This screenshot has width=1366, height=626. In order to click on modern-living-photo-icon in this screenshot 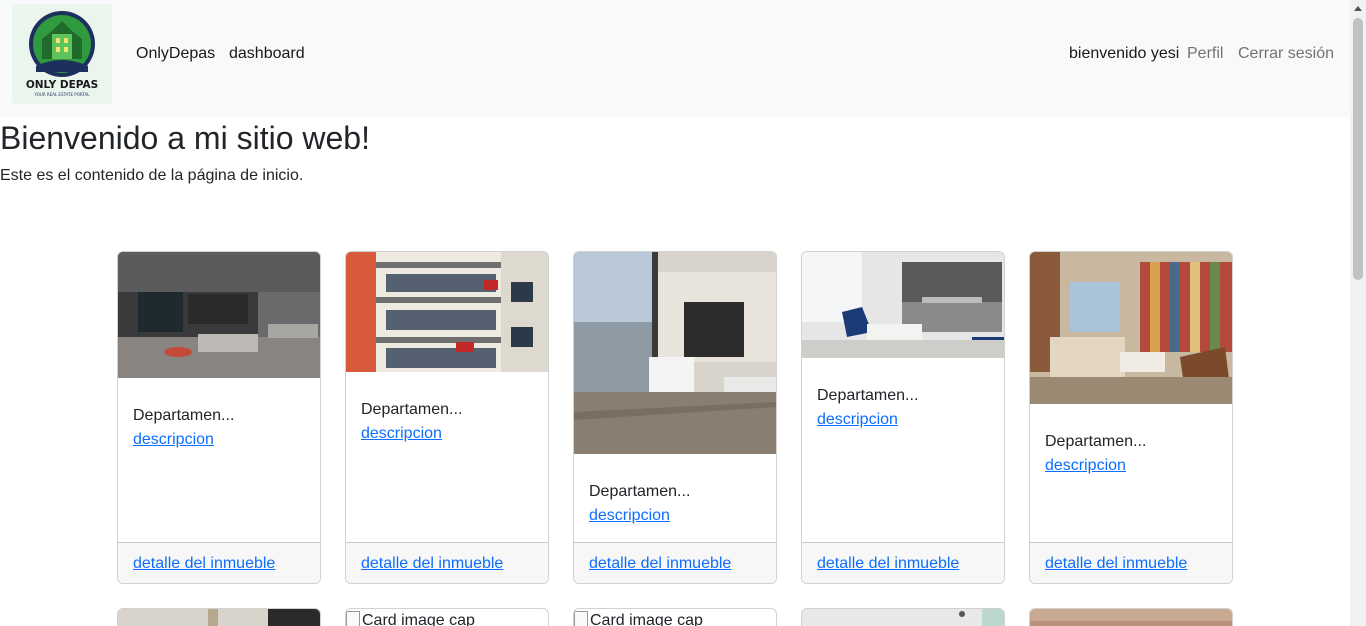, I will do `click(903, 305)`.